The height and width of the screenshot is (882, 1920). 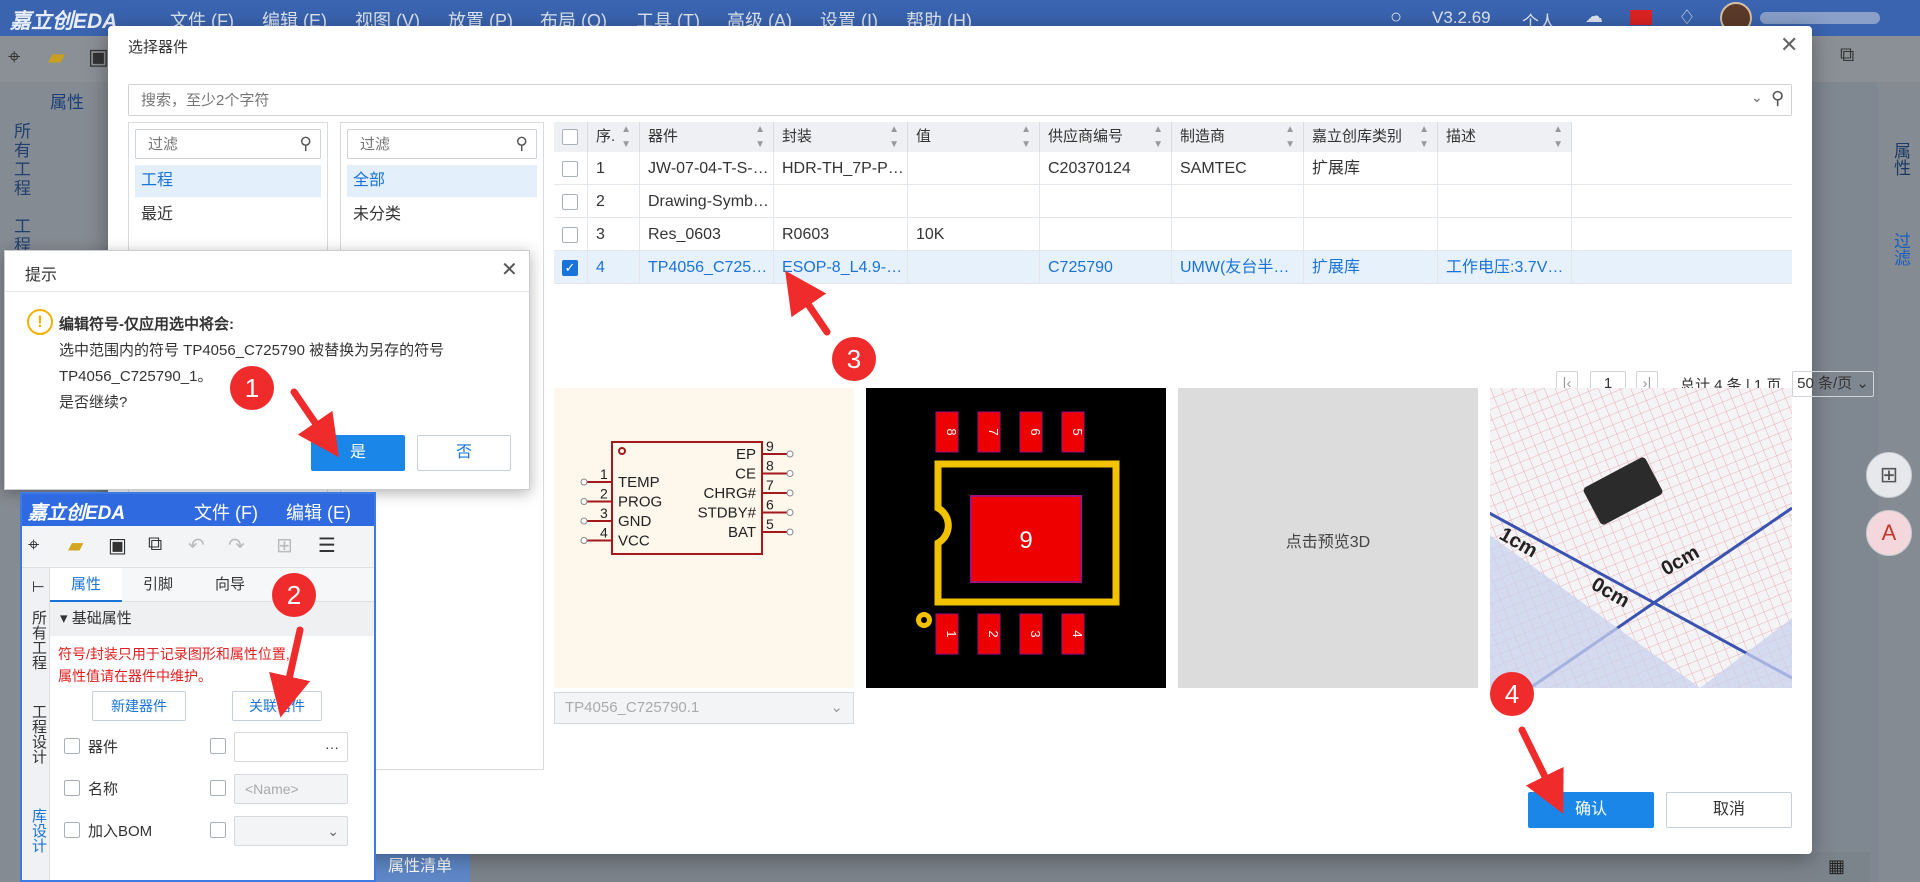 What do you see at coordinates (854, 359) in the screenshot?
I see `annotation-badge-3: 3` at bounding box center [854, 359].